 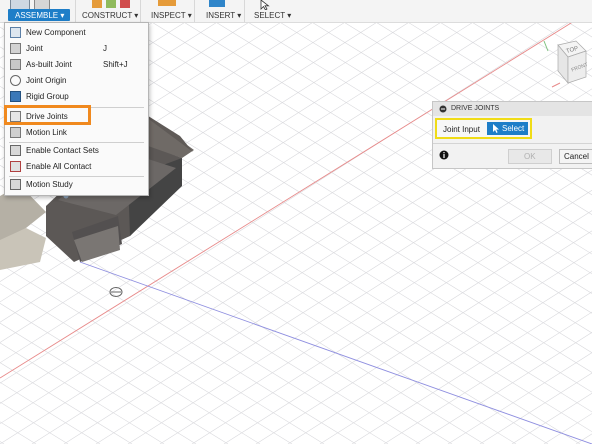 What do you see at coordinates (15, 166) in the screenshot?
I see `all-contact-icon` at bounding box center [15, 166].